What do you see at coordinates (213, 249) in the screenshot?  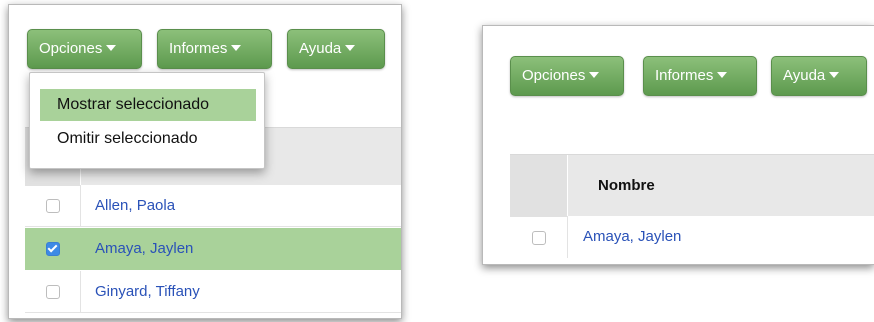 I see `table-row-selected: Amaya, Jaylen` at bounding box center [213, 249].